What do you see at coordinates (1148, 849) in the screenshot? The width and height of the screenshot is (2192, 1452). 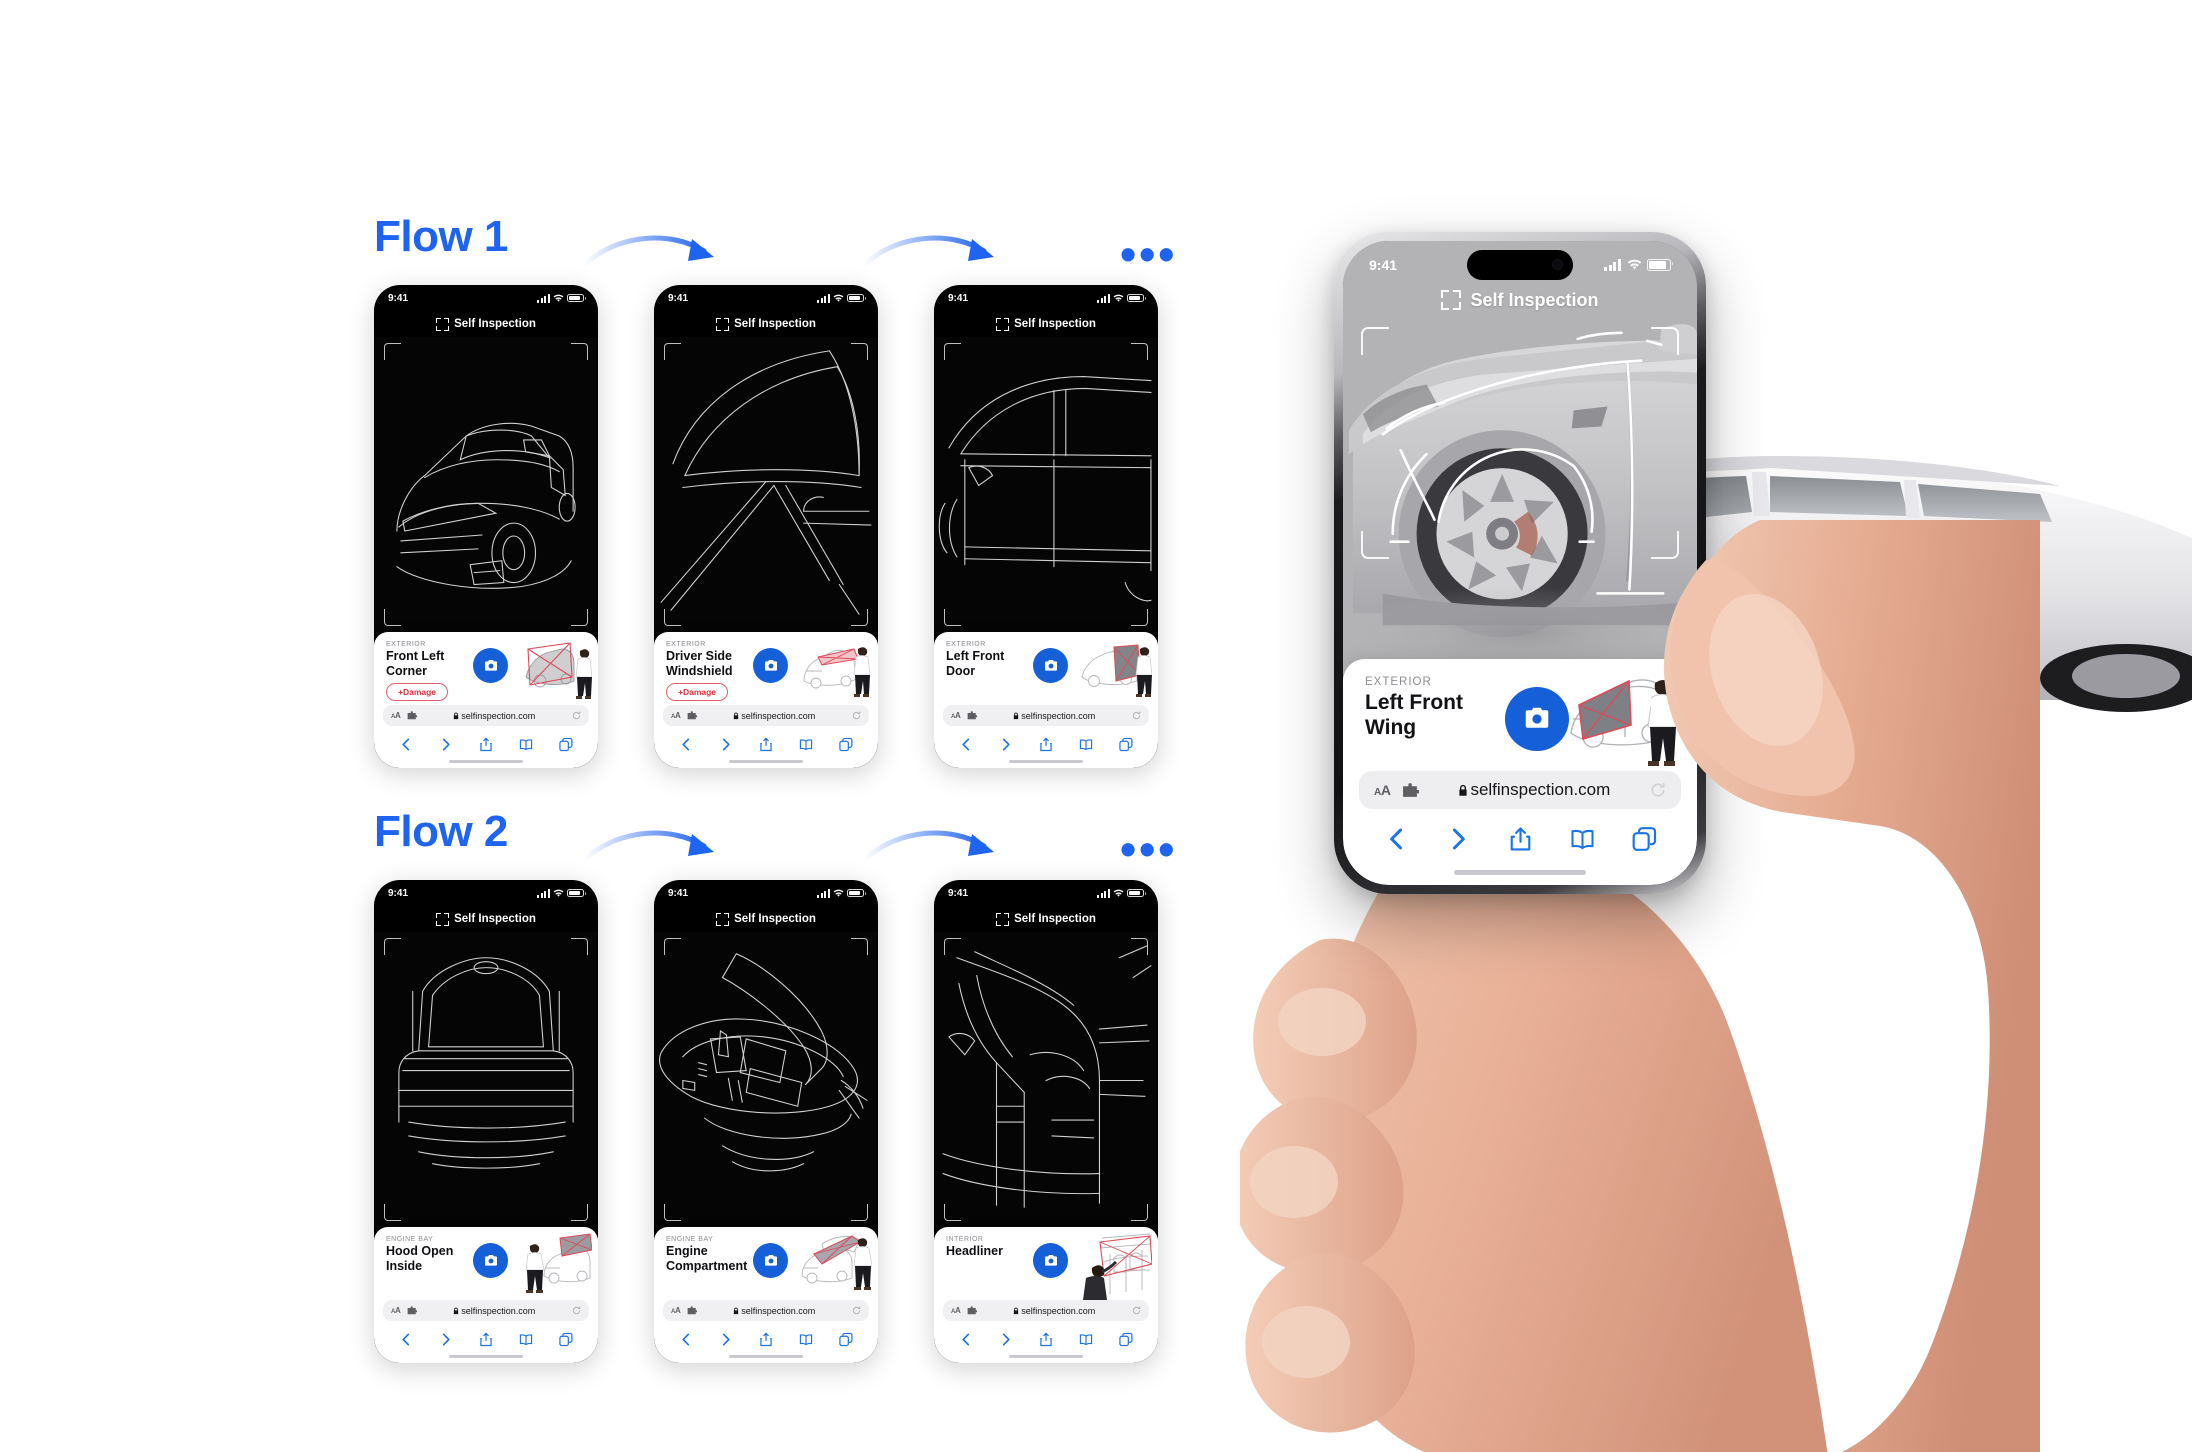 I see `flow-2-overflow-menu: •••` at bounding box center [1148, 849].